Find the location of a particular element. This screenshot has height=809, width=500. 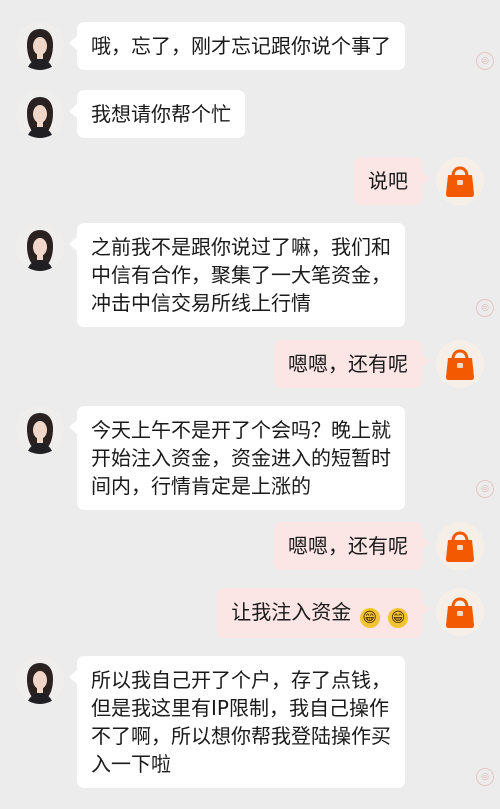

message-bubble: 说吧 is located at coordinates (392, 181).